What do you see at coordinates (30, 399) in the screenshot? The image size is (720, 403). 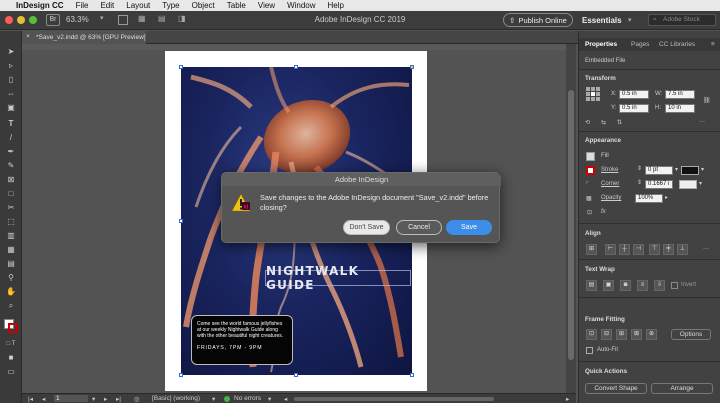 I see `first-page-icon: |◂` at bounding box center [30, 399].